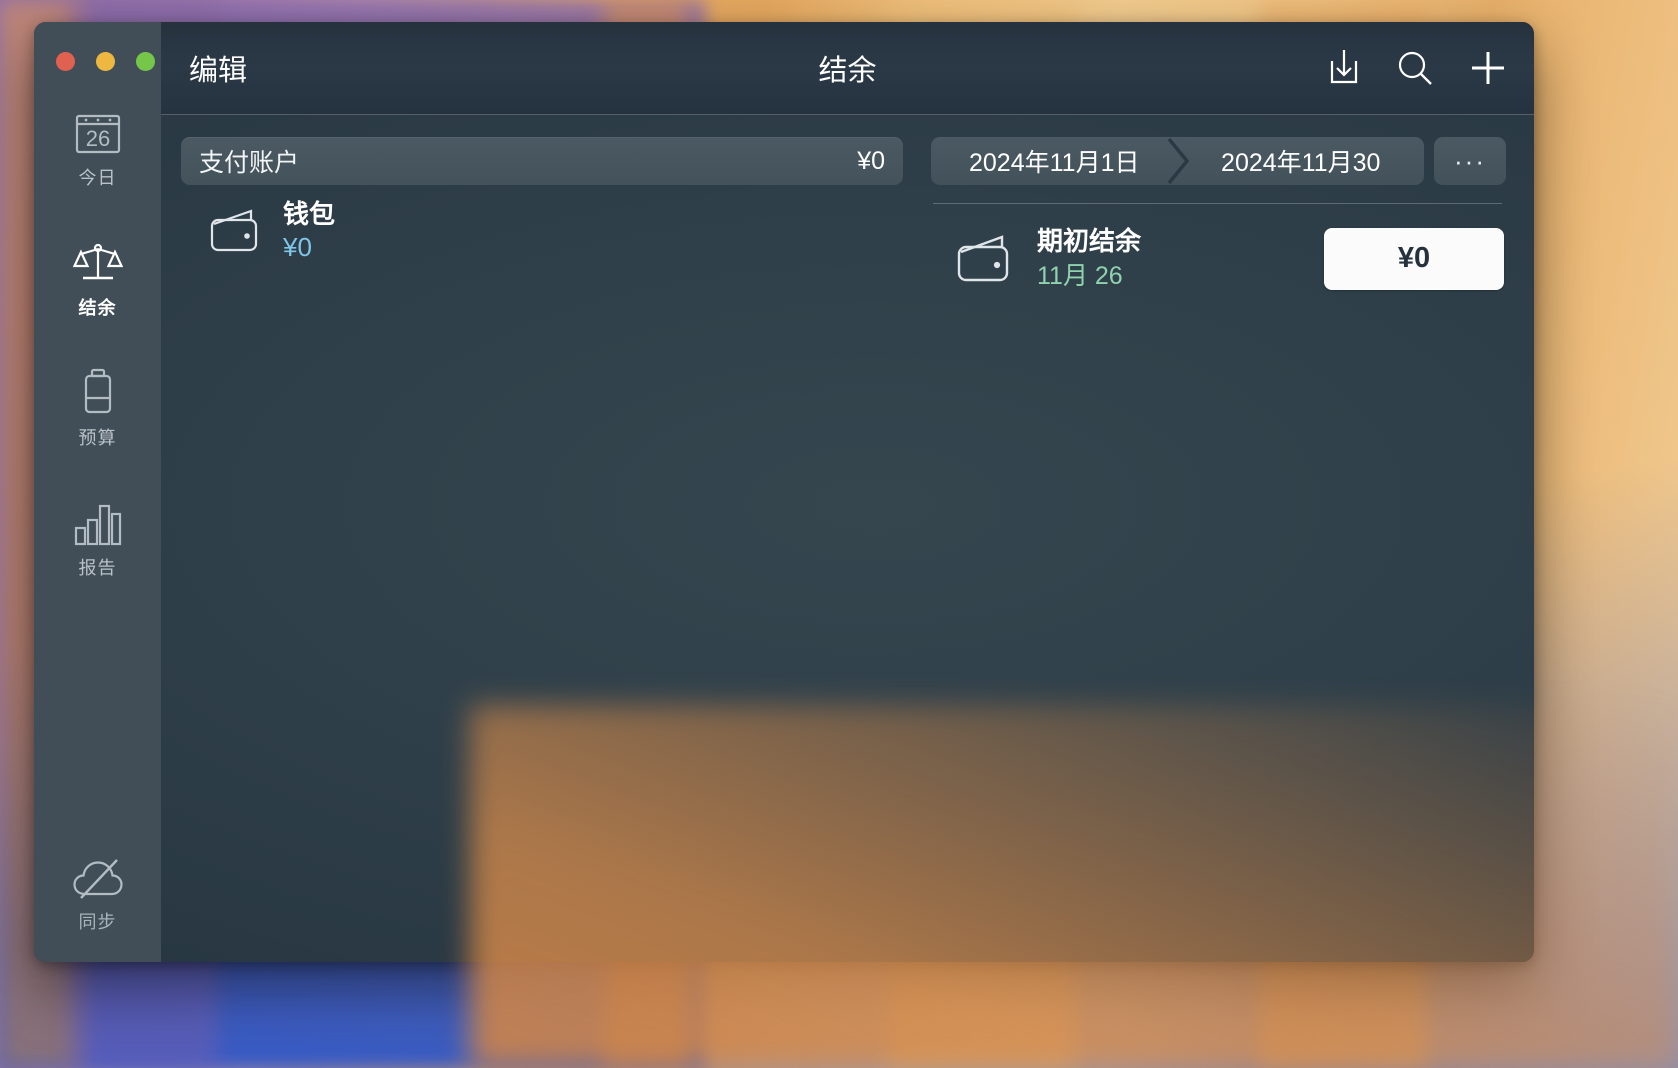 Image resolution: width=1678 pixels, height=1068 pixels. I want to click on sidebar-item-reports: 报告, so click(97, 539).